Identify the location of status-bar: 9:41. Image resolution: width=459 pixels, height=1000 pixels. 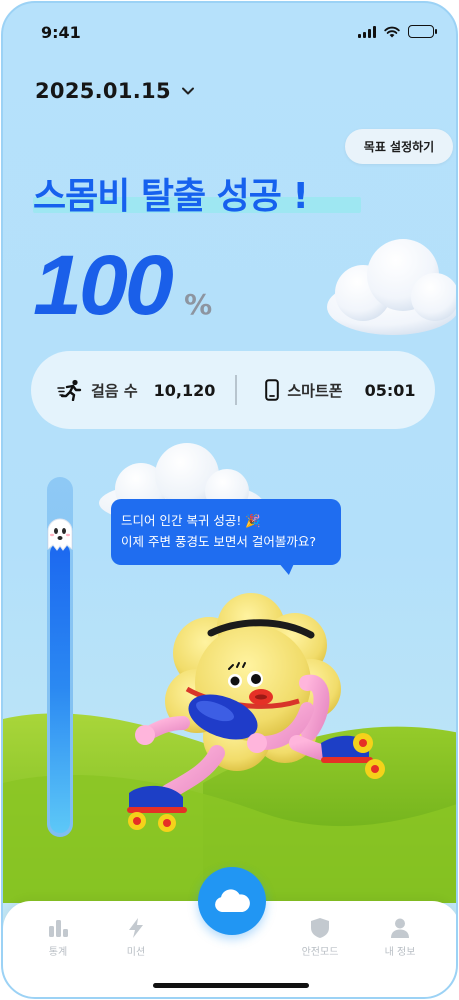
(229, 32).